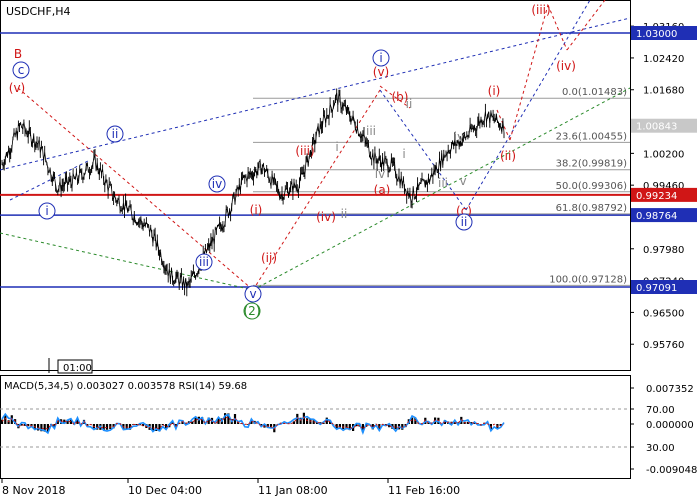 The image size is (700, 500). I want to click on price-tag-label: 1.03000, so click(656, 34).